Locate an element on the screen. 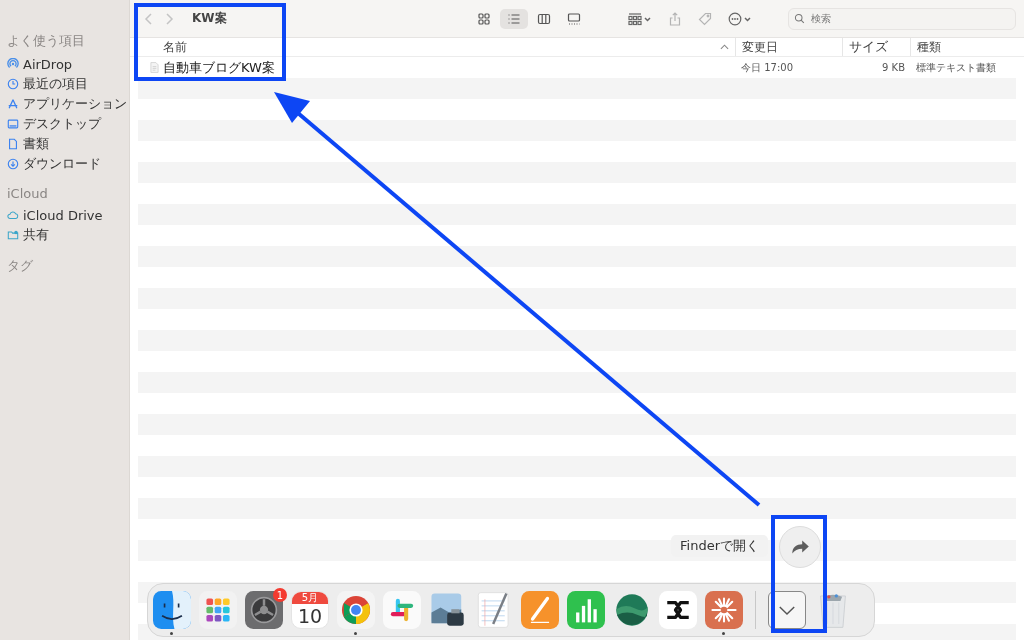 Image resolution: width=1024 pixels, height=640 pixels. group-menu-icon is located at coordinates (640, 18).